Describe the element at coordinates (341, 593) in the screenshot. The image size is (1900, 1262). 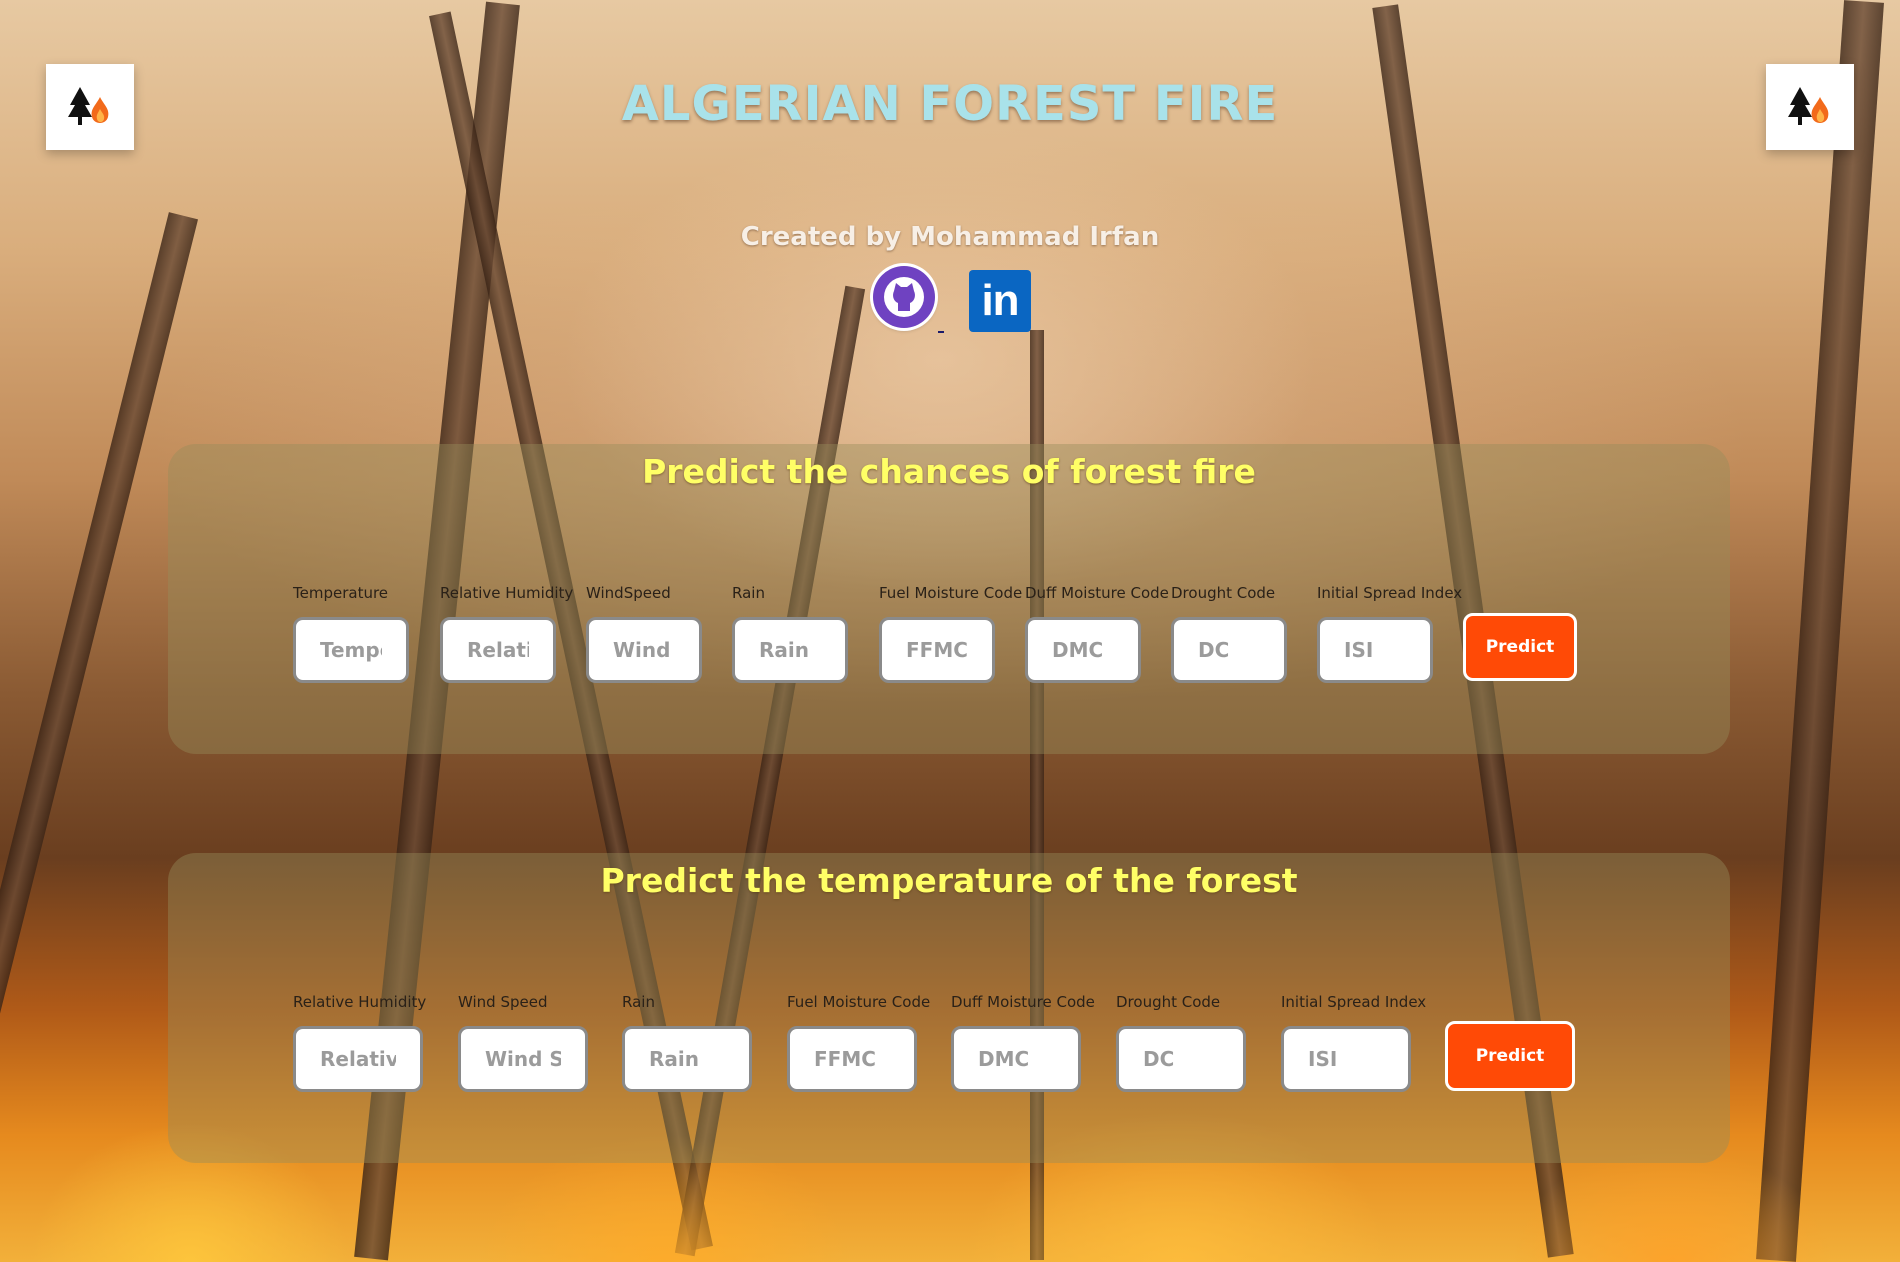
I see `field-label: Temperature` at that location.